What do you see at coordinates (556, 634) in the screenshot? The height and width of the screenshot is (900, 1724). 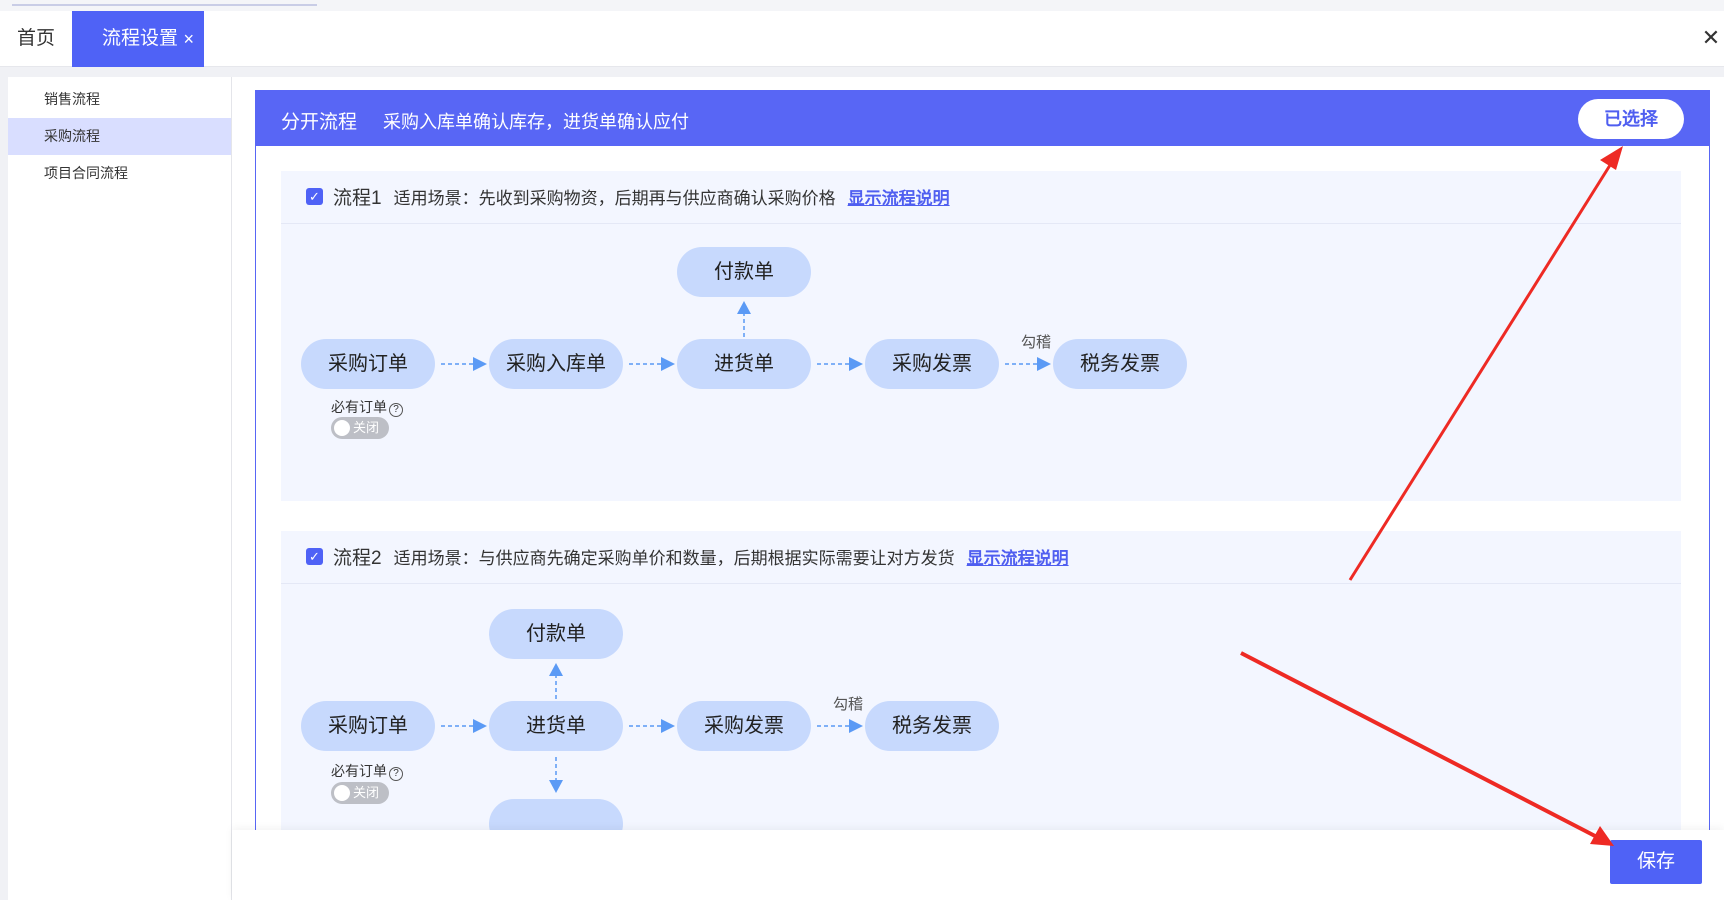 I see `flow-2-node-payment: 付款单` at bounding box center [556, 634].